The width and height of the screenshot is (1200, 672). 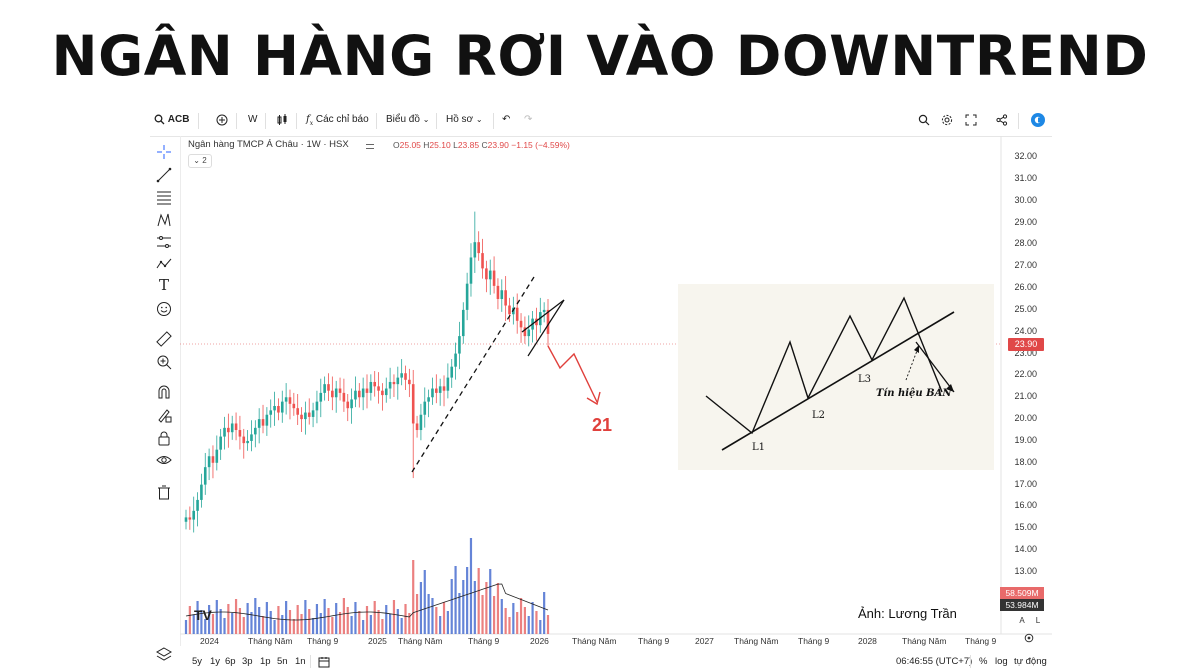 What do you see at coordinates (1030, 661) in the screenshot?
I see `auto-toggle: tự động` at bounding box center [1030, 661].